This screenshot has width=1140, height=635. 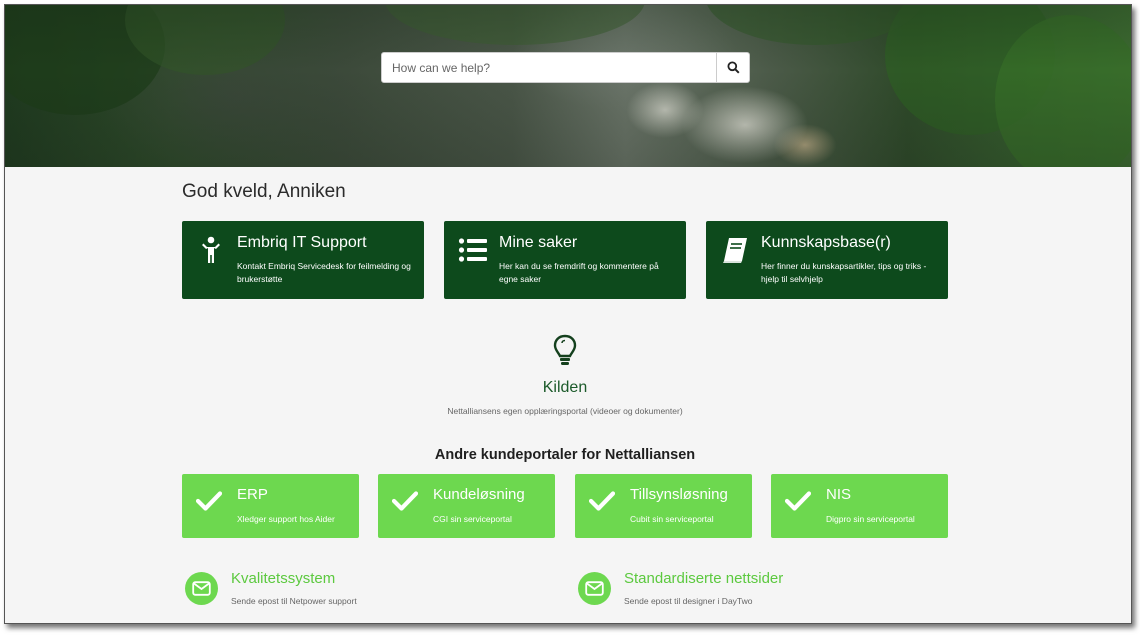 What do you see at coordinates (286, 519) in the screenshot?
I see `tile-description: Xledger support hos Aider` at bounding box center [286, 519].